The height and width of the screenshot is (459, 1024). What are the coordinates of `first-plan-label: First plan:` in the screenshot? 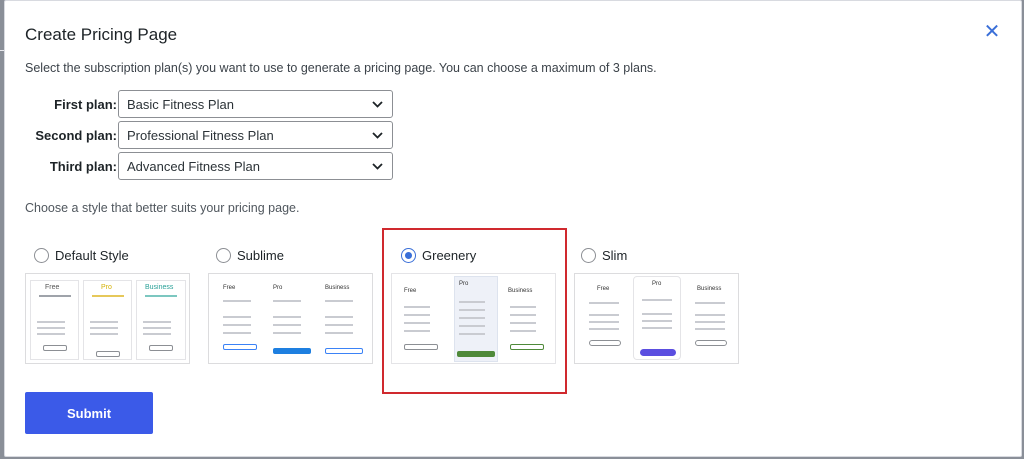 It's located at (85, 104).